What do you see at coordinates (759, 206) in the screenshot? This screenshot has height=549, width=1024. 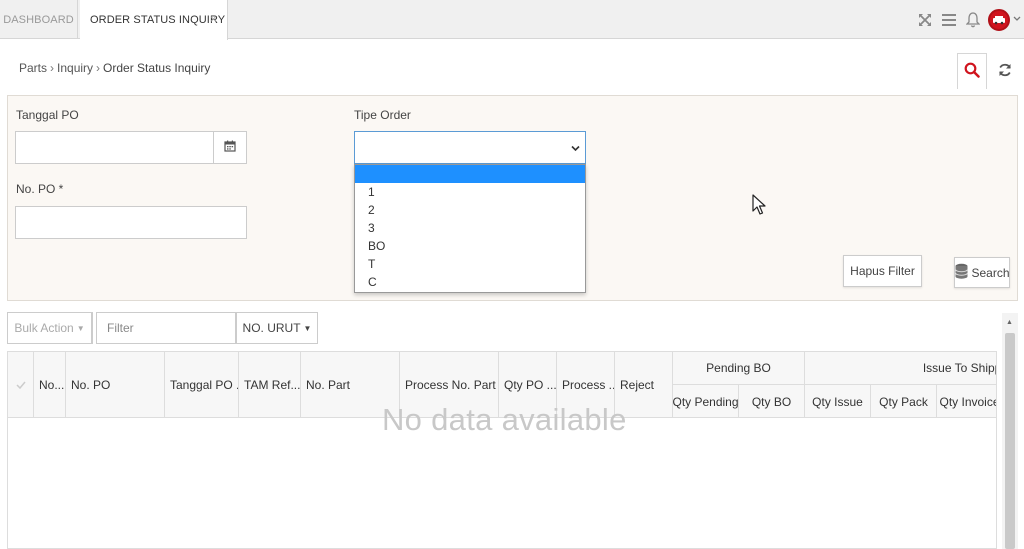 I see `mouse-cursor-icon` at bounding box center [759, 206].